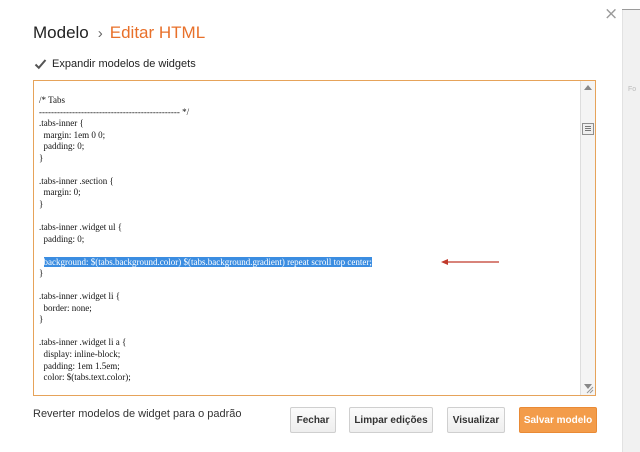  What do you see at coordinates (61, 123) in the screenshot?
I see `code-line: .tabs-inner {` at bounding box center [61, 123].